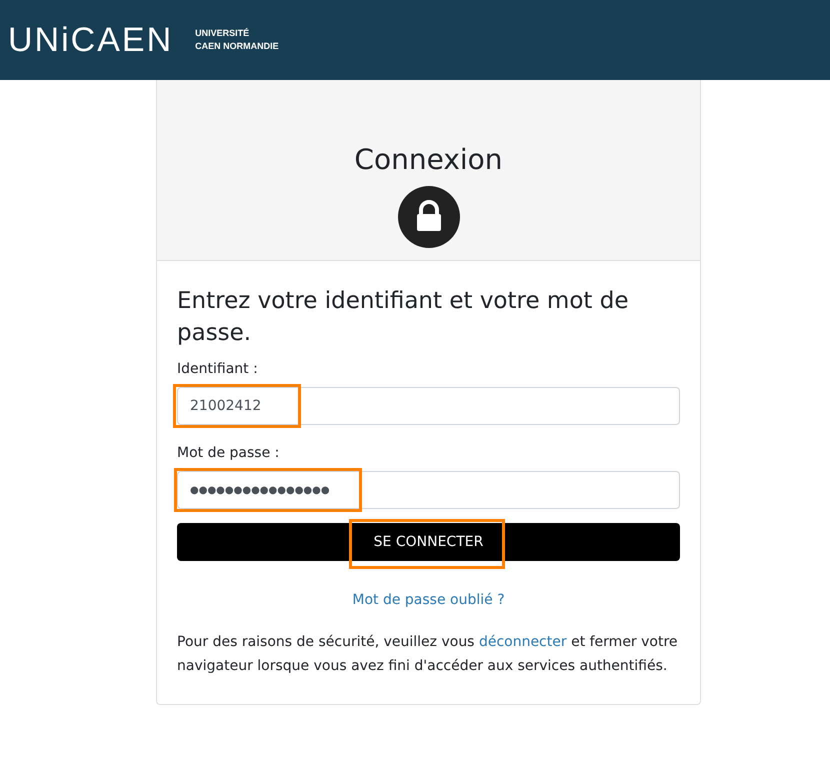 Image resolution: width=830 pixels, height=762 pixels. Describe the element at coordinates (428, 160) in the screenshot. I see `card-title: Connexion` at that location.